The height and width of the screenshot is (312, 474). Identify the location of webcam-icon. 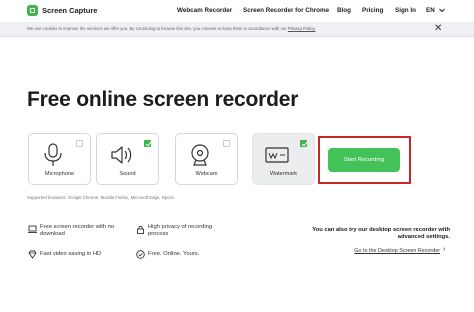
(200, 155).